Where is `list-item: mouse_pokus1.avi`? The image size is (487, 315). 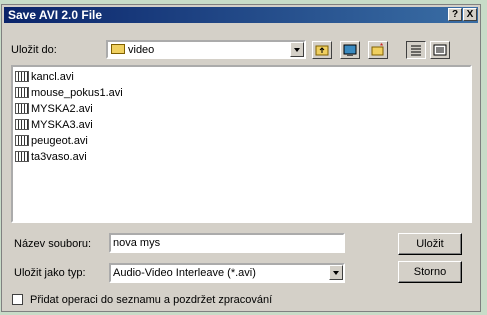
list-item: mouse_pokus1.avi is located at coordinates (69, 93).